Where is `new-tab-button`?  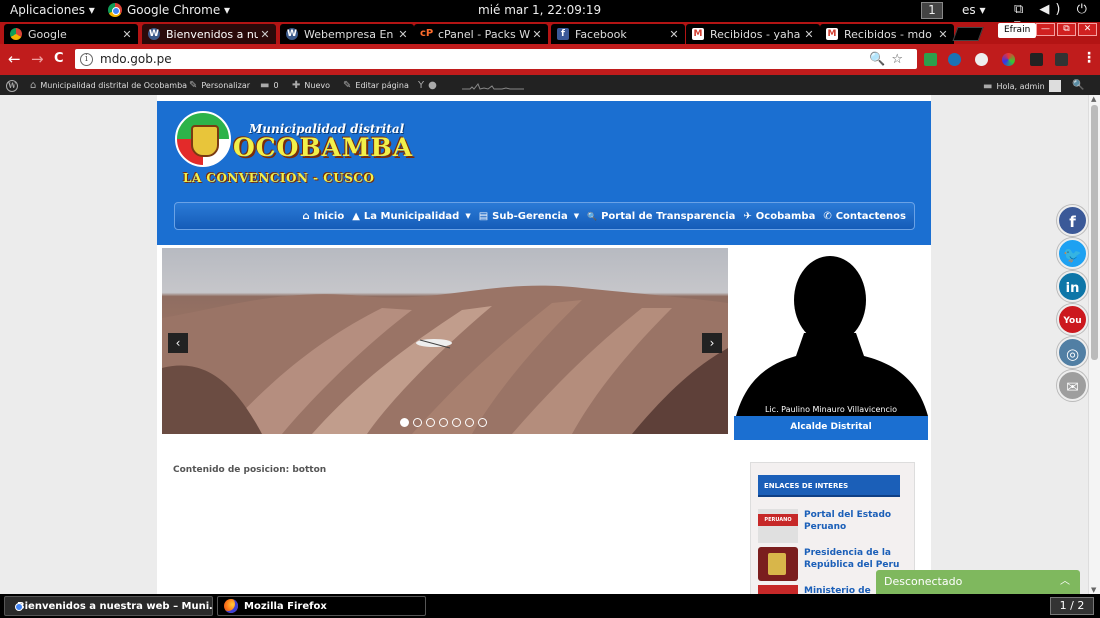 new-tab-button is located at coordinates (968, 34).